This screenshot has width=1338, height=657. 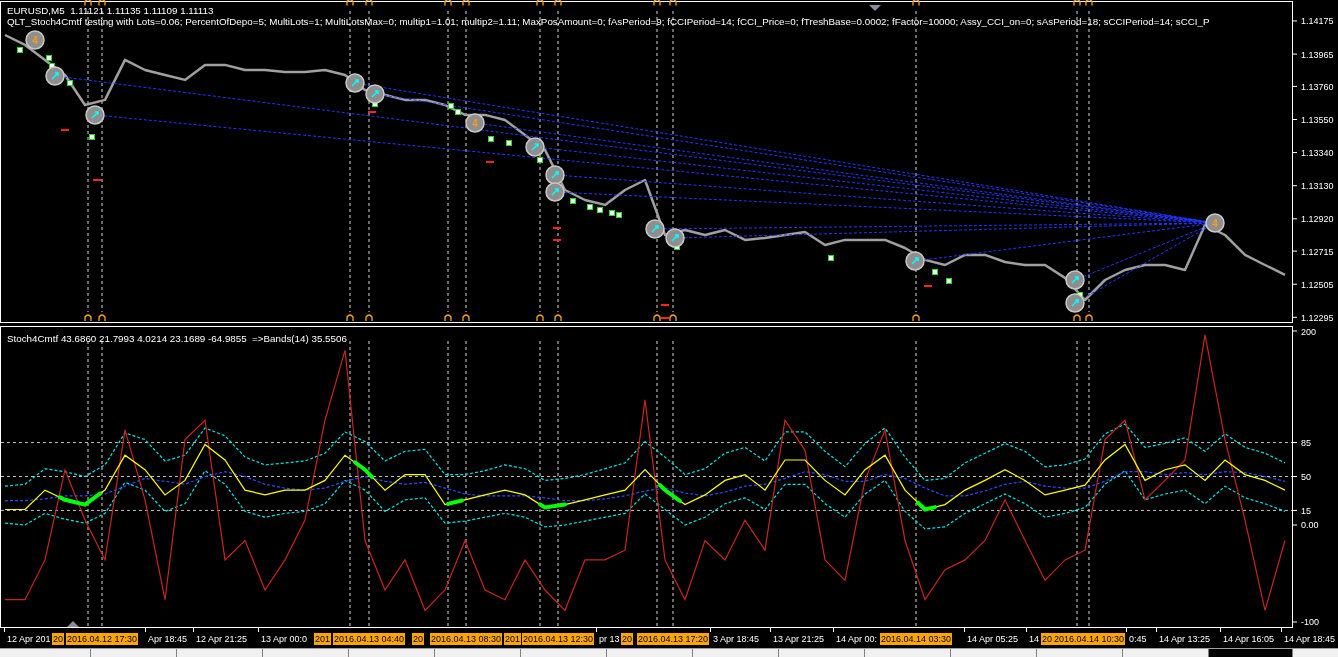 What do you see at coordinates (673, 639) in the screenshot?
I see `line-time-label: 2016.04.13 17:20` at bounding box center [673, 639].